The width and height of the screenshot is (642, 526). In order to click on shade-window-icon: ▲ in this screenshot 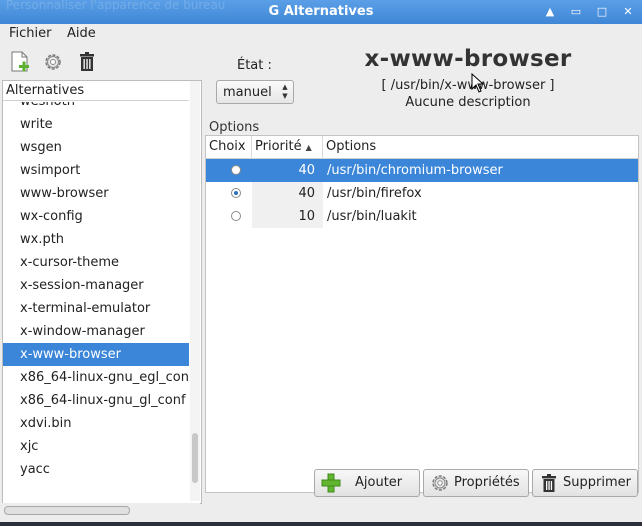, I will do `click(550, 12)`.